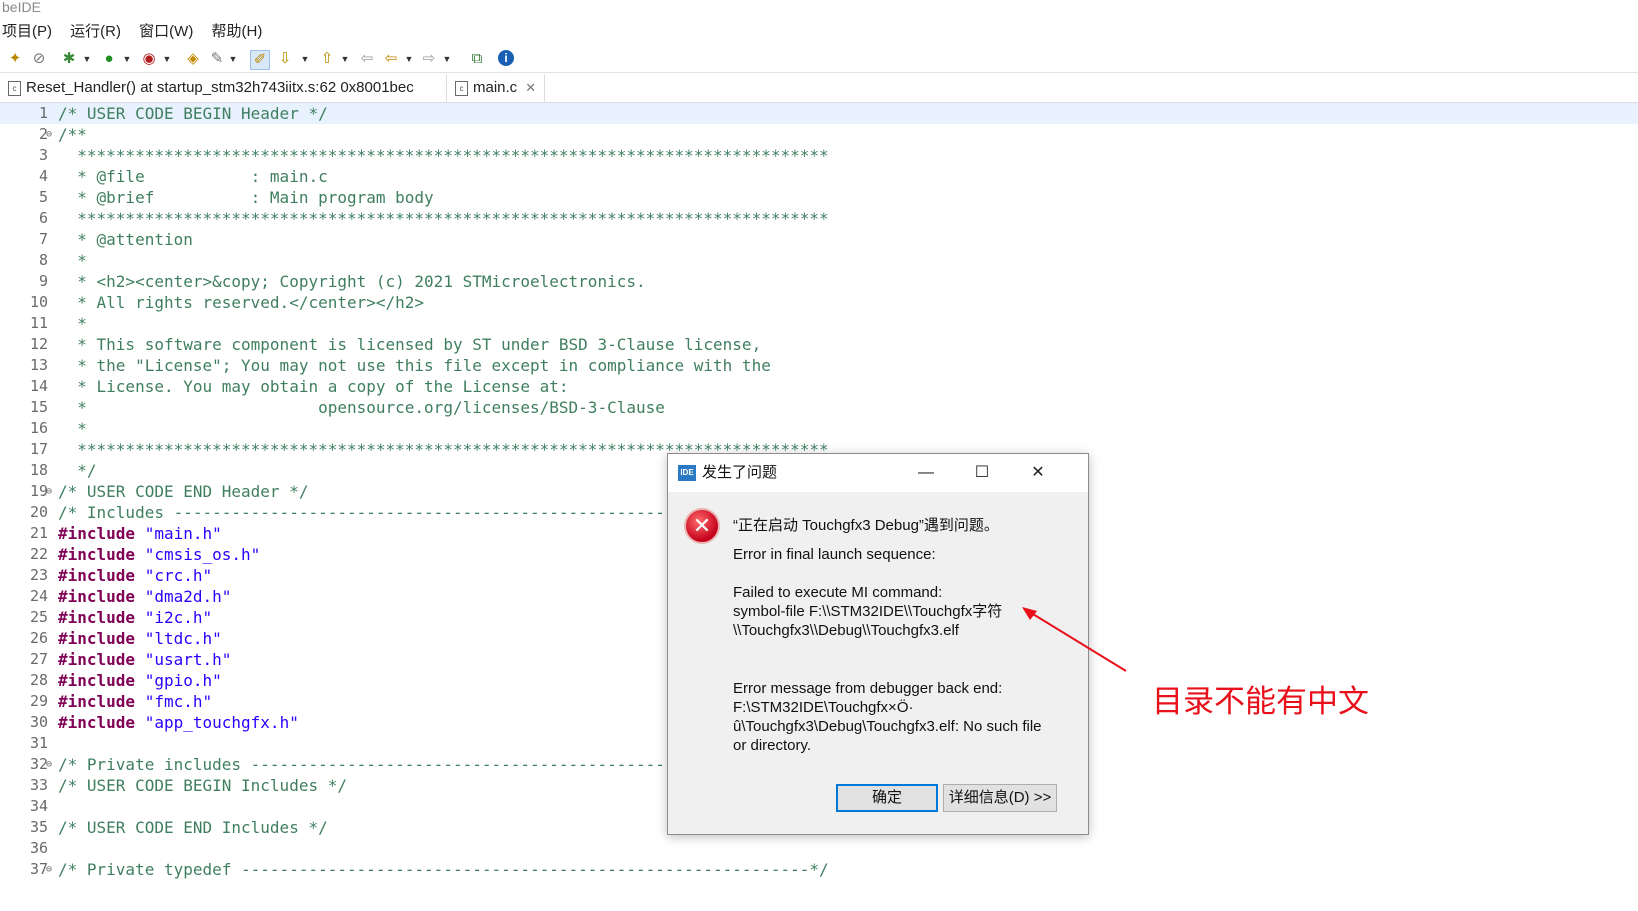 The width and height of the screenshot is (1638, 911). I want to click on annotation-arrow, so click(1074, 639).